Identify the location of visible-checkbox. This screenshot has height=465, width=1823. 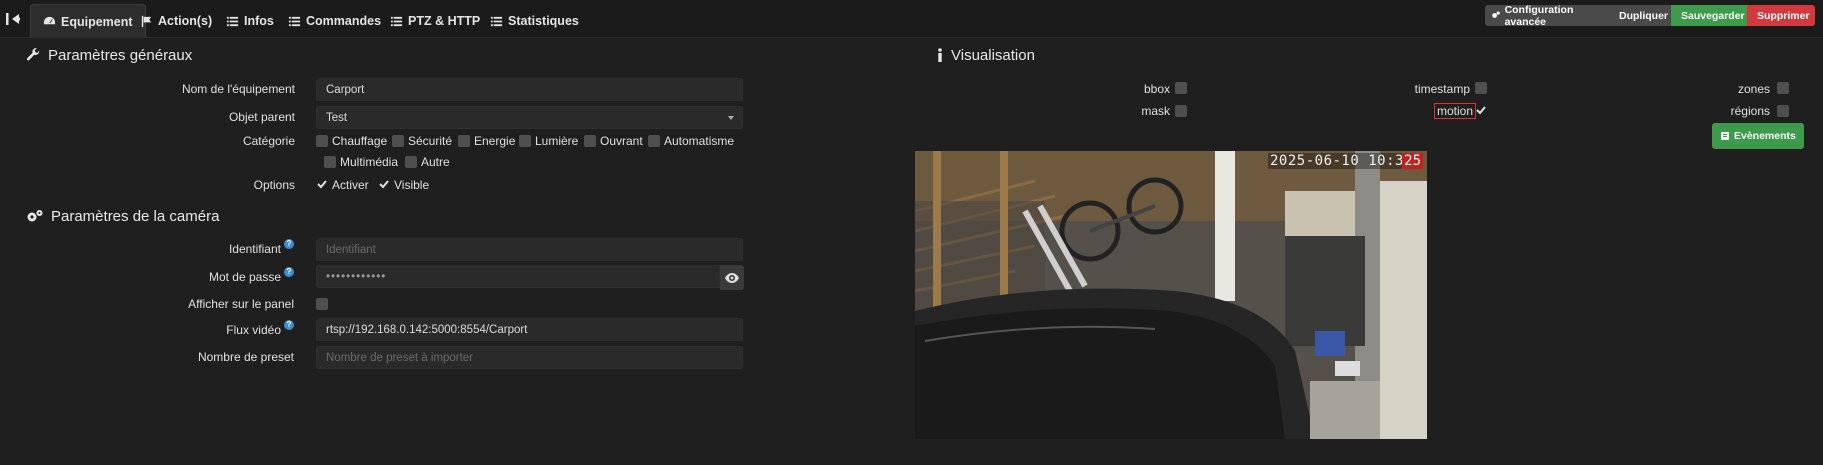
(384, 184).